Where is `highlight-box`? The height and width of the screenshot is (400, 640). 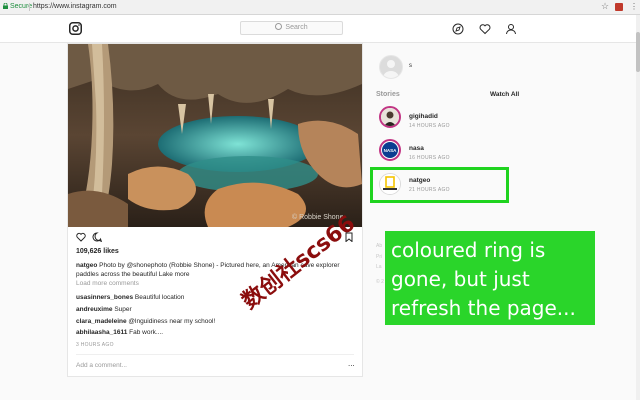 highlight-box is located at coordinates (439, 185).